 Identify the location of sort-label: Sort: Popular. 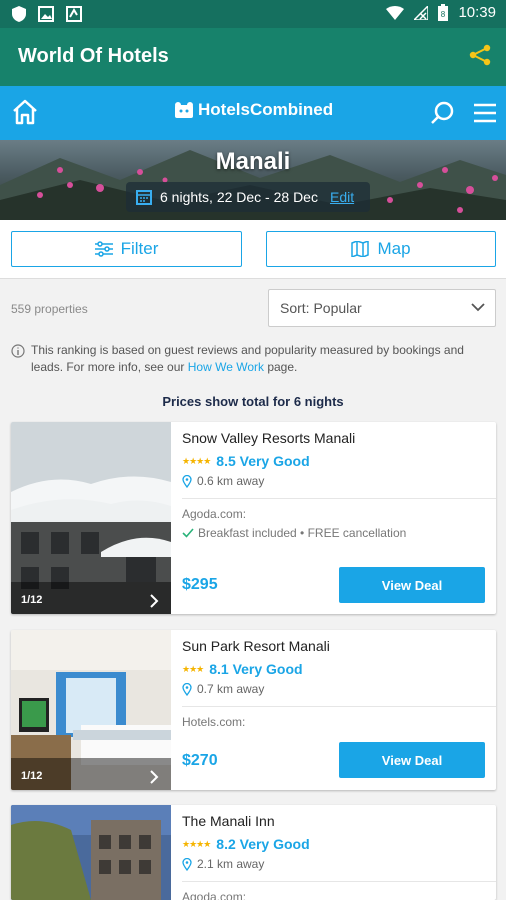
(321, 308).